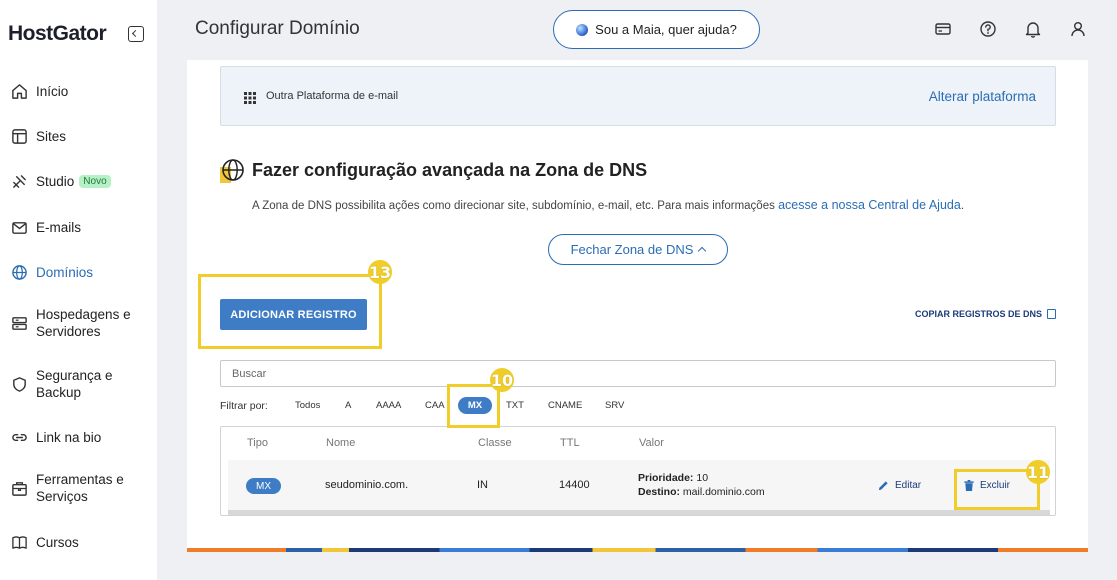 The height and width of the screenshot is (580, 1117). I want to click on record-name: seudominio.com., so click(367, 485).